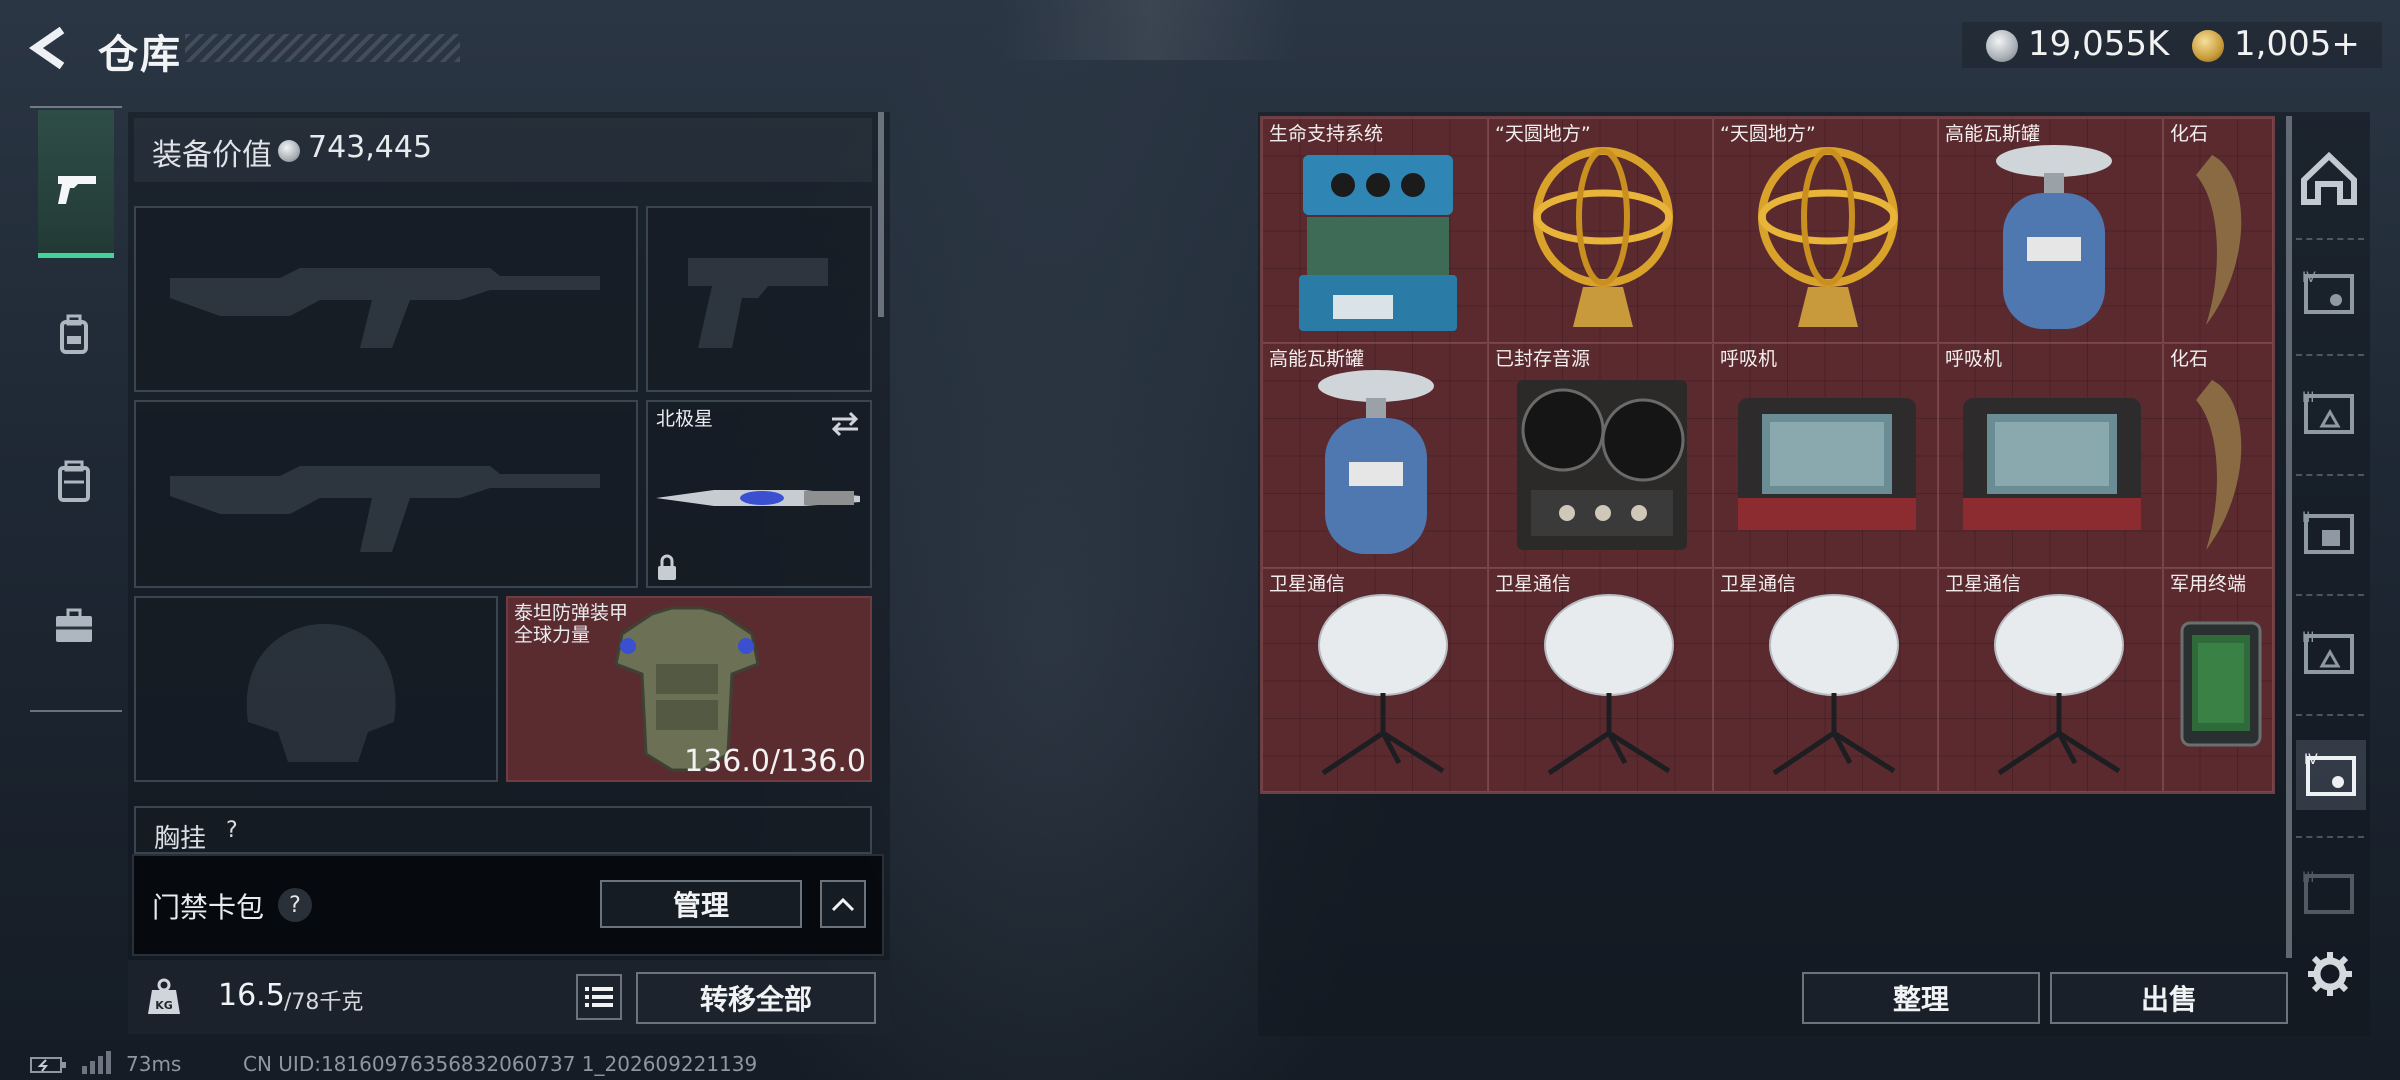 Image resolution: width=2400 pixels, height=1080 pixels. What do you see at coordinates (571, 613) in the screenshot?
I see `armor-label: 泰坦防弹装甲` at bounding box center [571, 613].